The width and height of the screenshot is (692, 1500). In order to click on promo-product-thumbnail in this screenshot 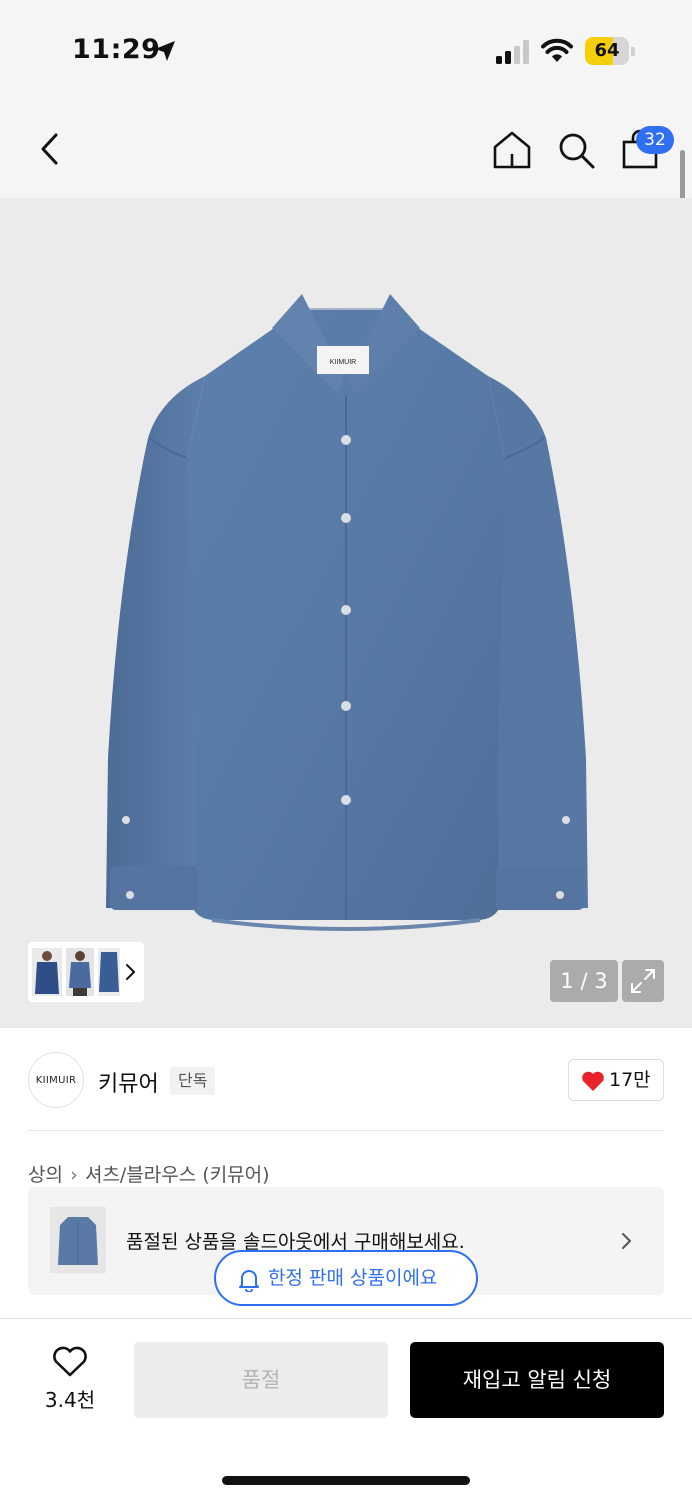, I will do `click(78, 1240)`.